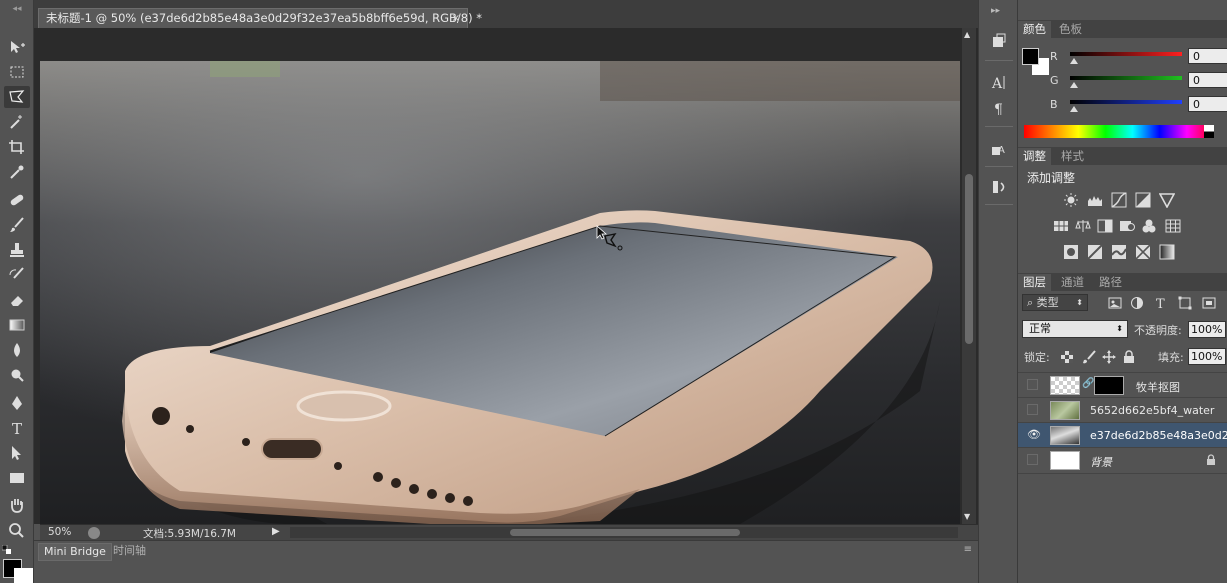  I want to click on tab-timeline: 时间轴, so click(129, 551).